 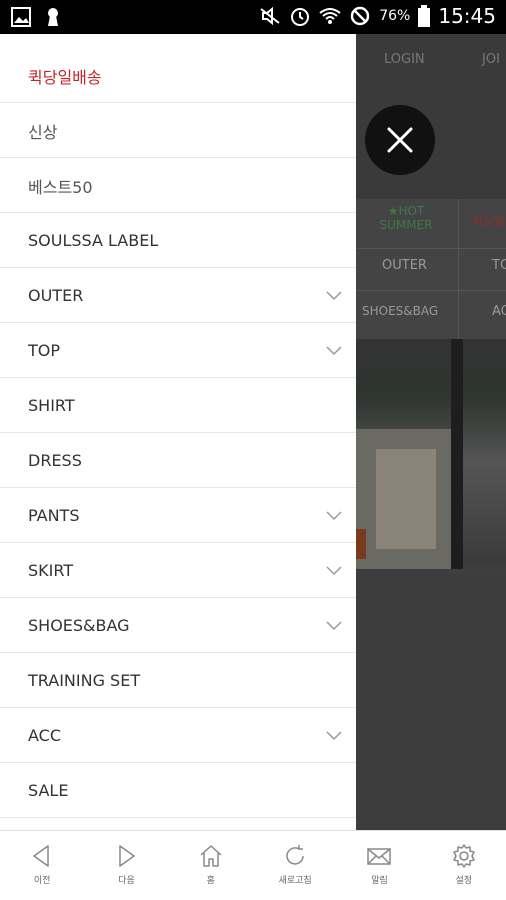 I want to click on settings-button: 설정, so click(x=464, y=865).